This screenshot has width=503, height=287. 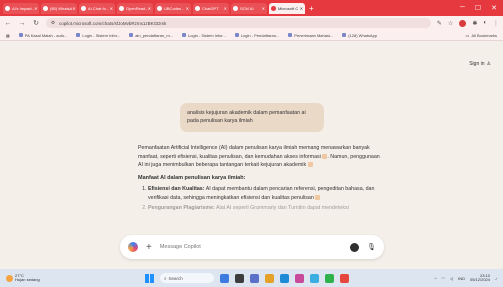 What do you see at coordinates (314, 278) in the screenshot?
I see `app-icon` at bounding box center [314, 278].